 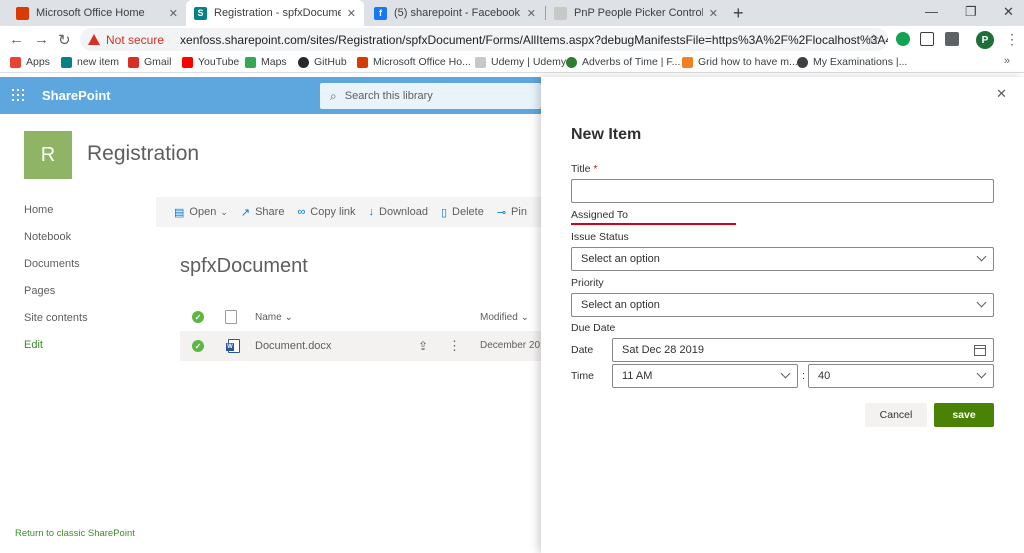 I want to click on select-all-checkmark-icon: ✓, so click(x=198, y=317).